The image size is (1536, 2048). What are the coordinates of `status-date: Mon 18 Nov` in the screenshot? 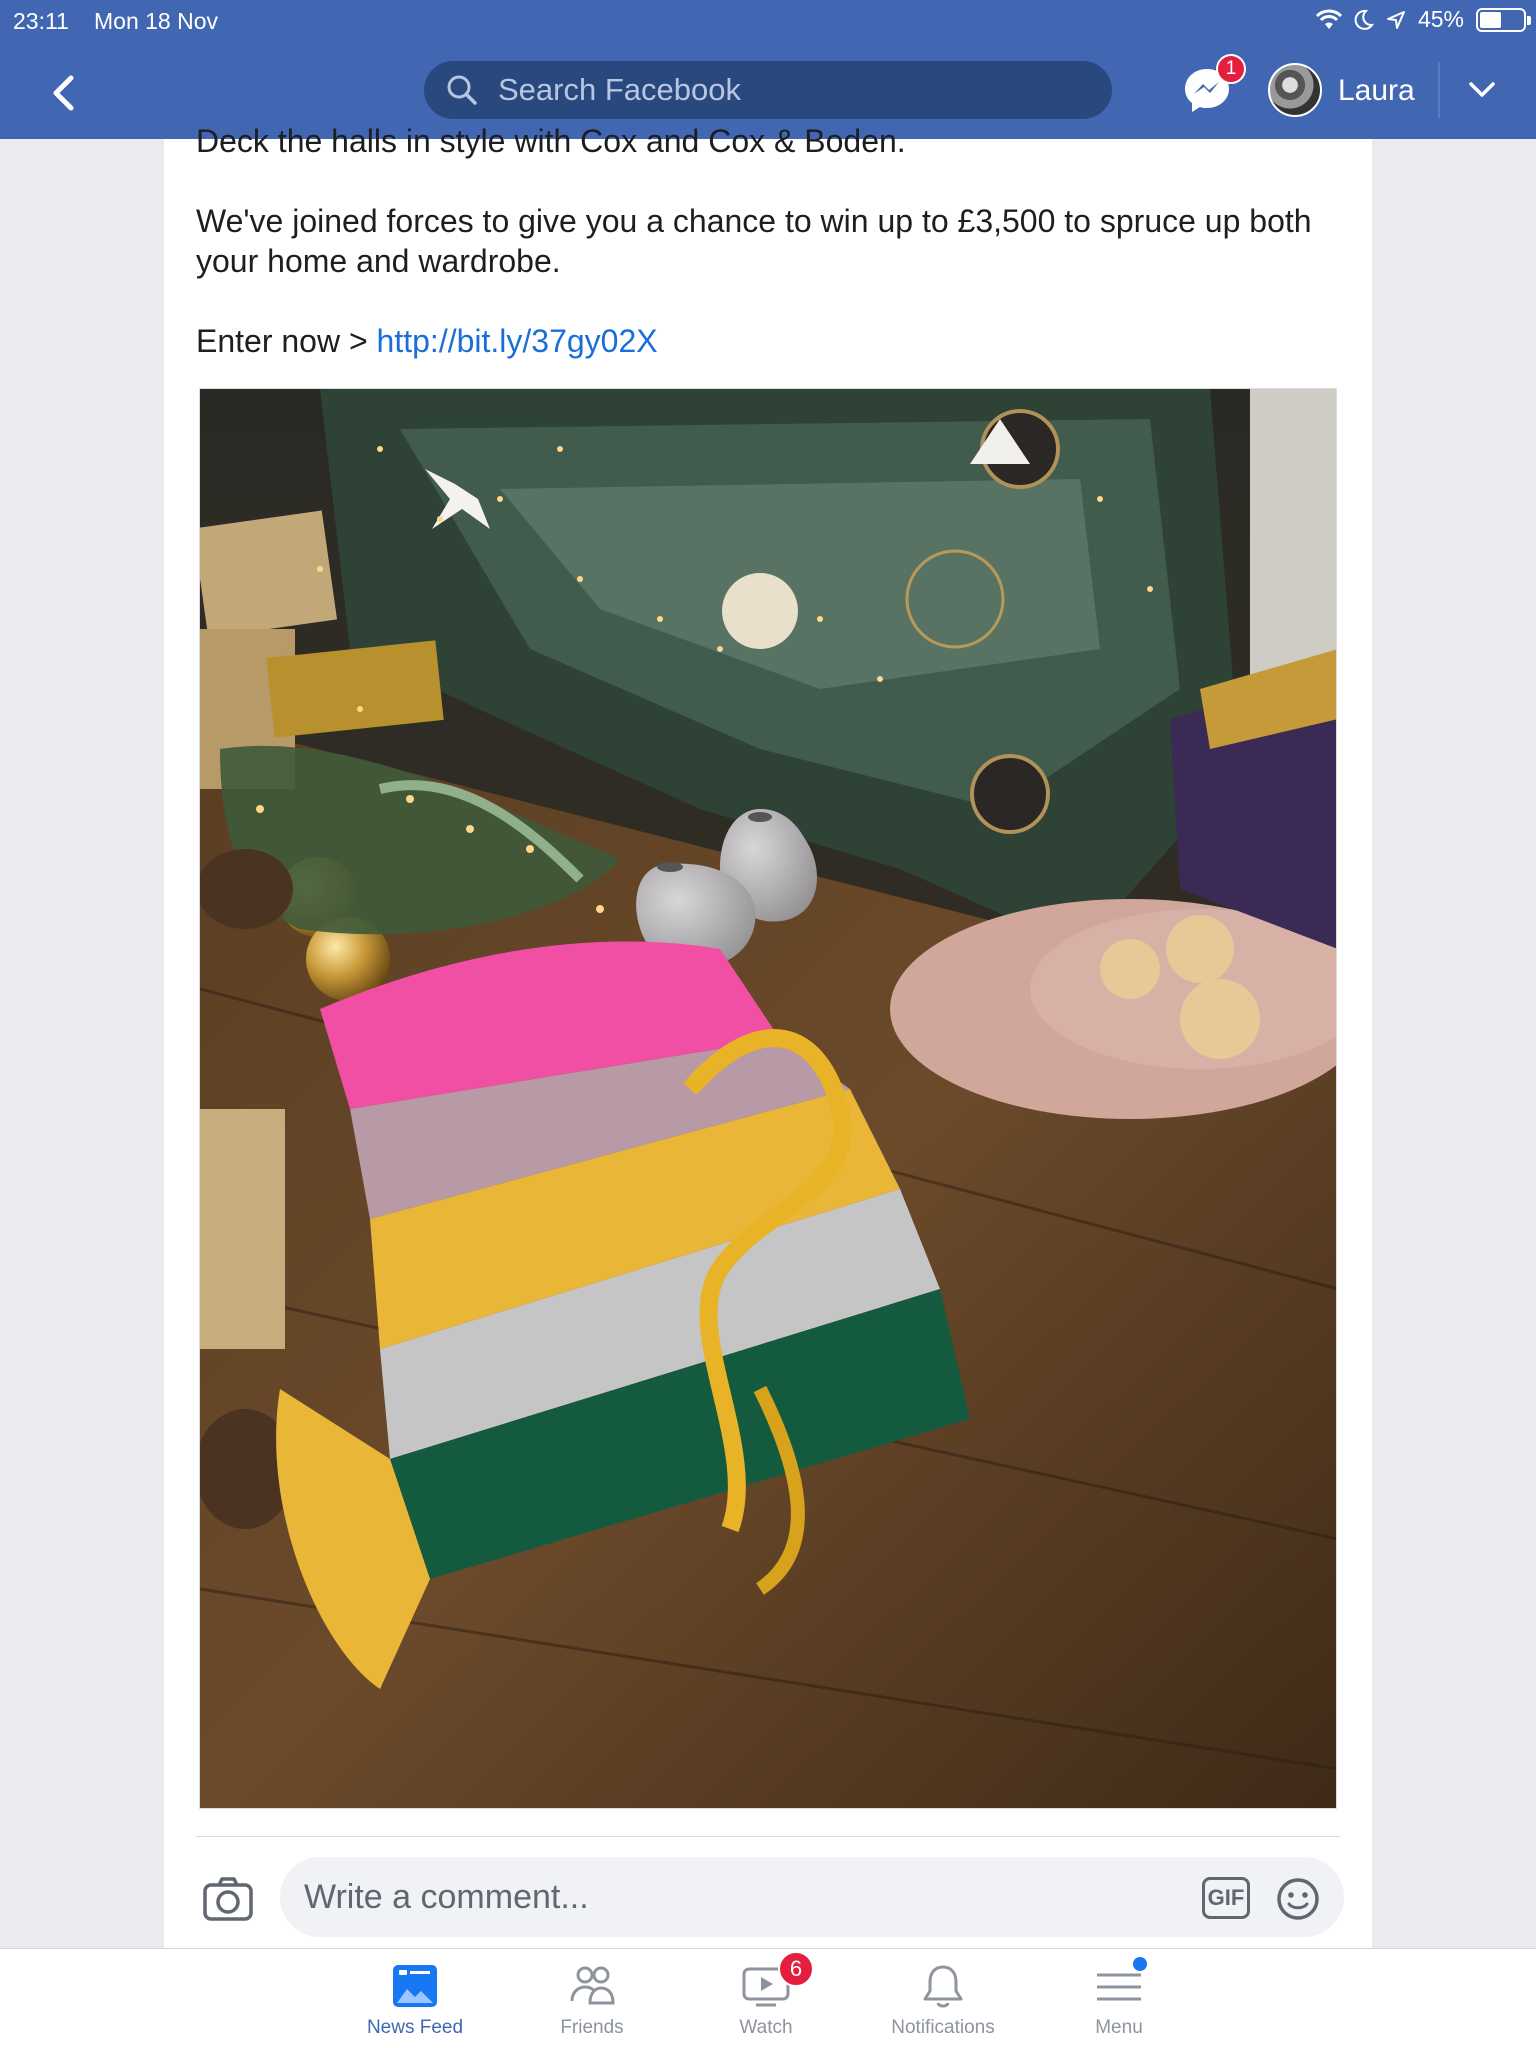 It's located at (156, 21).